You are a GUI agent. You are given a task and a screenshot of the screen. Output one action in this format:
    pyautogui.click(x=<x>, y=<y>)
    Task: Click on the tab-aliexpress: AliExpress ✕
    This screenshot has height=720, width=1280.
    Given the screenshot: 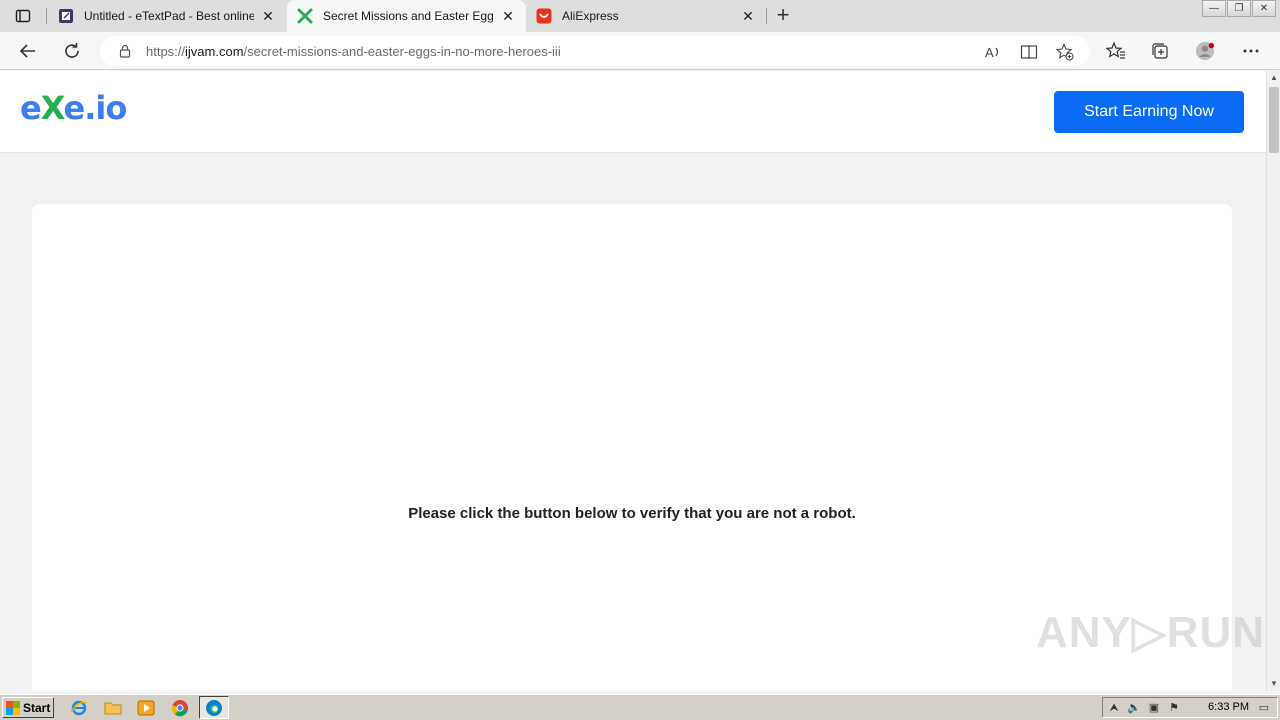 What is the action you would take?
    pyautogui.click(x=646, y=16)
    